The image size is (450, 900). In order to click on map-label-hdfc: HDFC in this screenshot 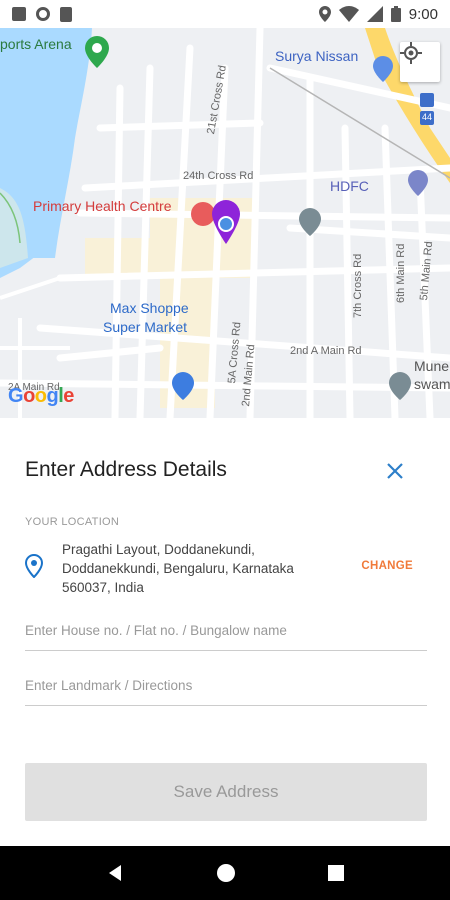, I will do `click(349, 186)`.